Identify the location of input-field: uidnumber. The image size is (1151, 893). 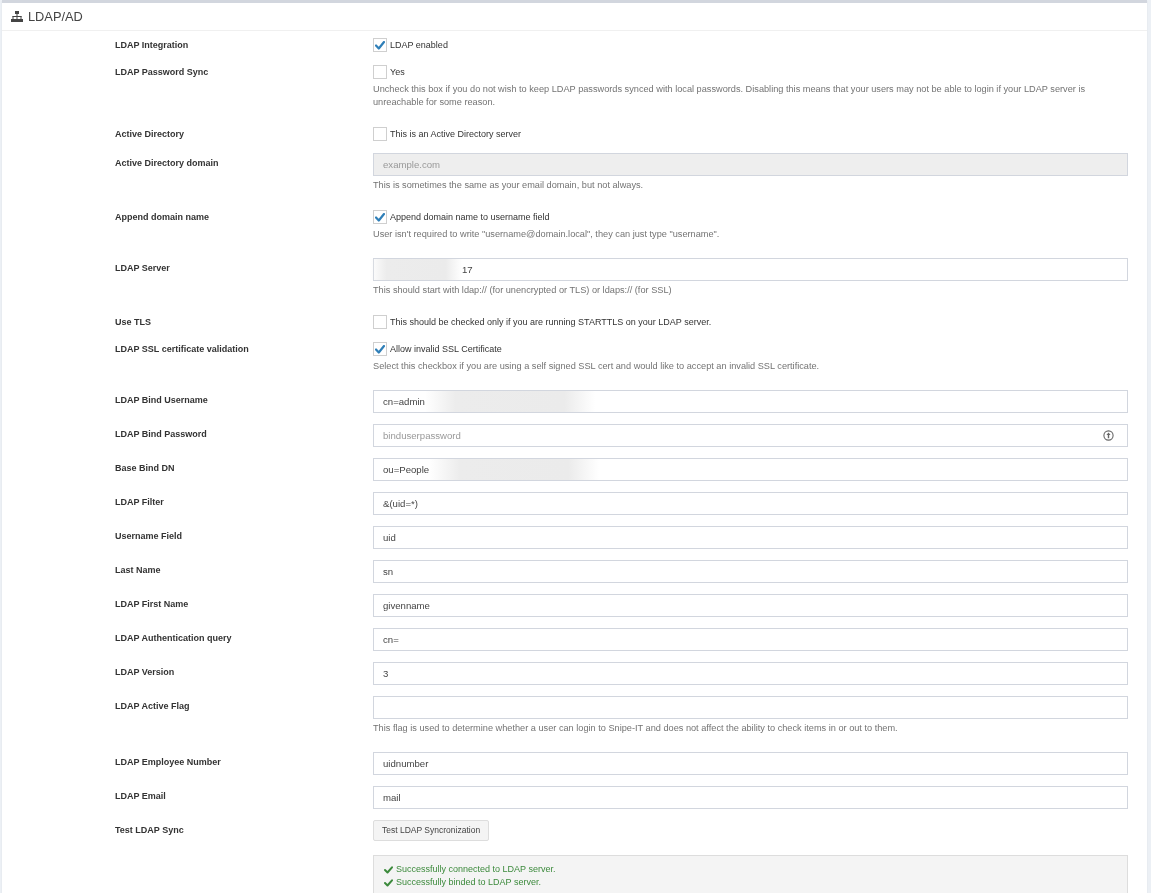
(750, 763).